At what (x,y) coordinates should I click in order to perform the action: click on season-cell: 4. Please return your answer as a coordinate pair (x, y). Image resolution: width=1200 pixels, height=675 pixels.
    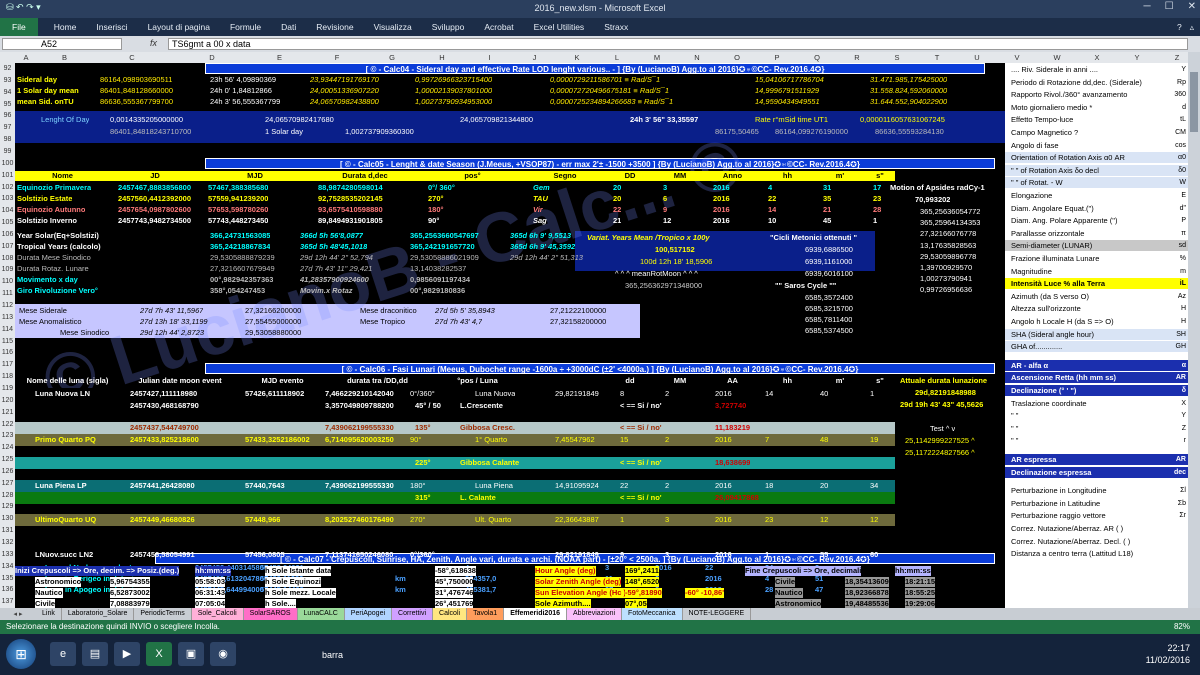
    Looking at the image, I should click on (770, 188).